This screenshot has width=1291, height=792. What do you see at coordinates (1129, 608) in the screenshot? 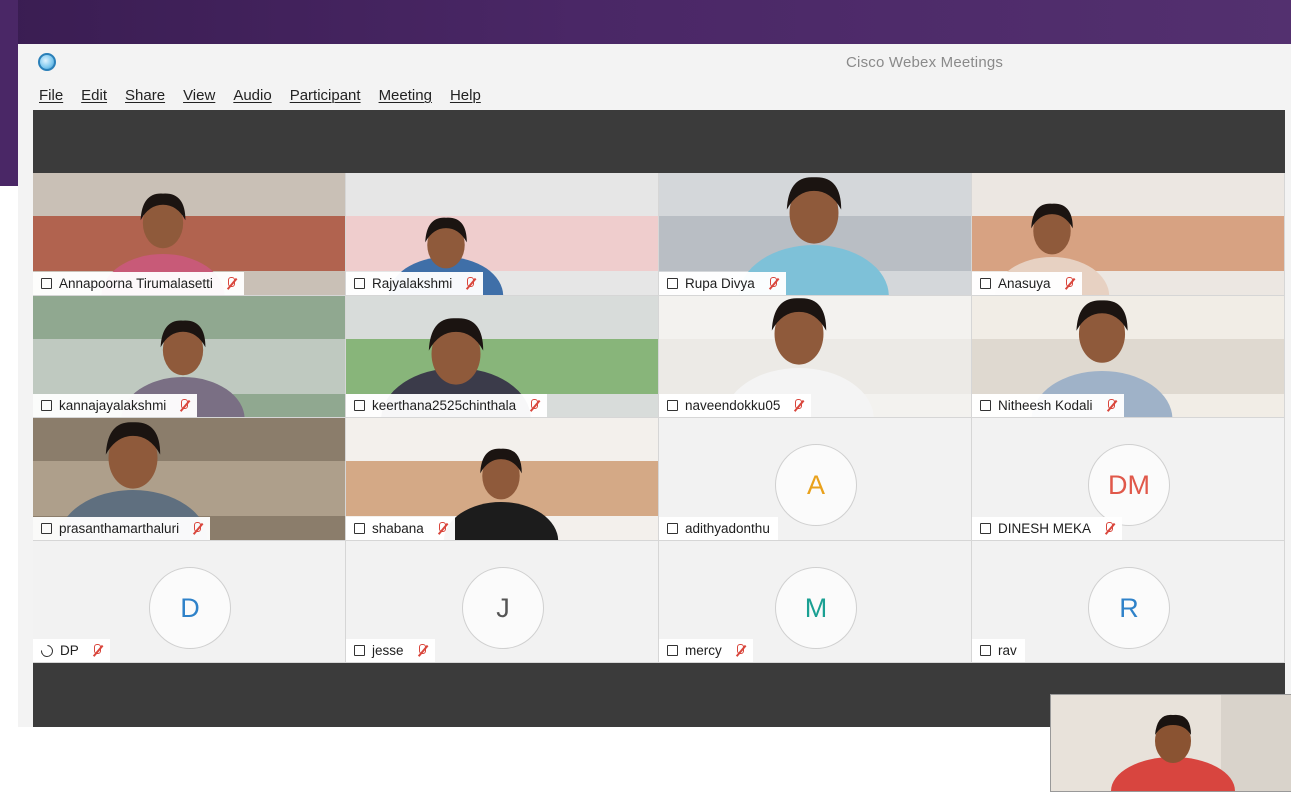
I see `avatar-initials: R` at bounding box center [1129, 608].